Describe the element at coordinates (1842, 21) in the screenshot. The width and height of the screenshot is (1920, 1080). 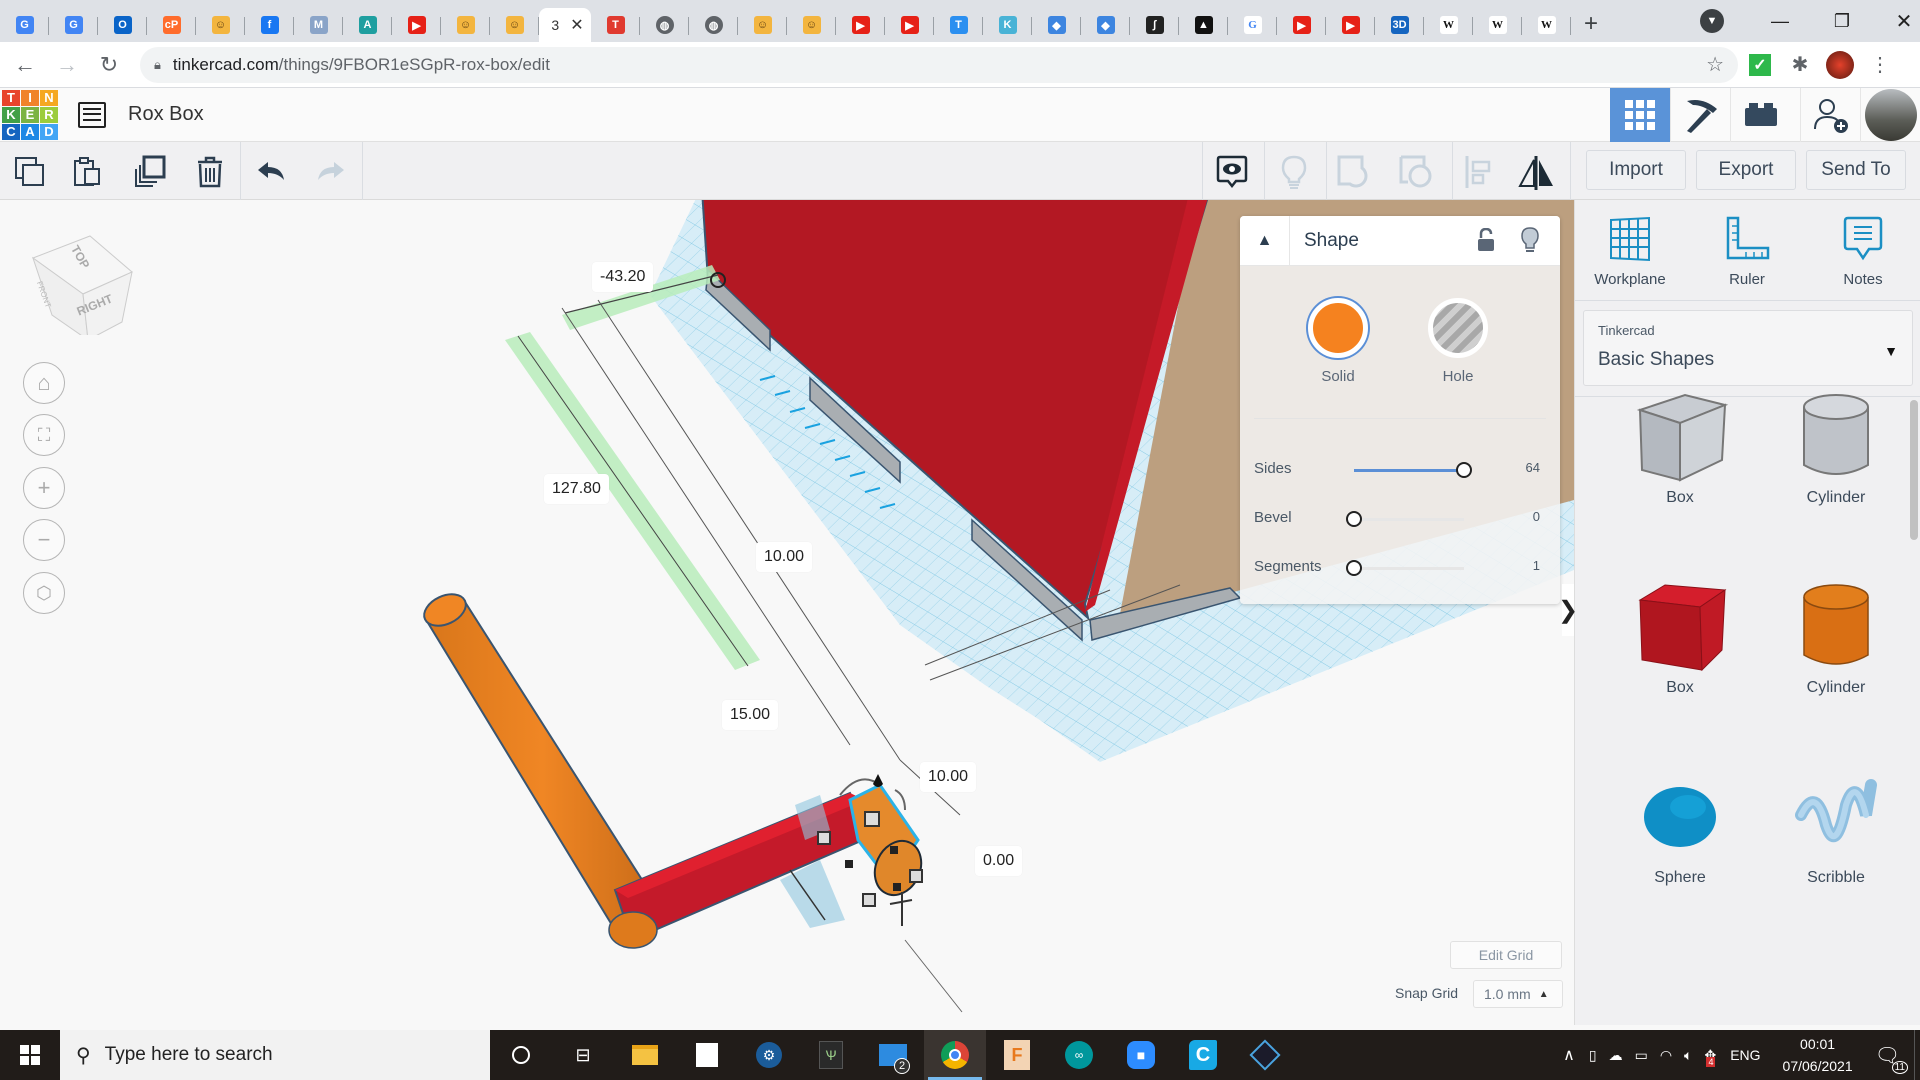
I see `restore-button: ❐` at that location.